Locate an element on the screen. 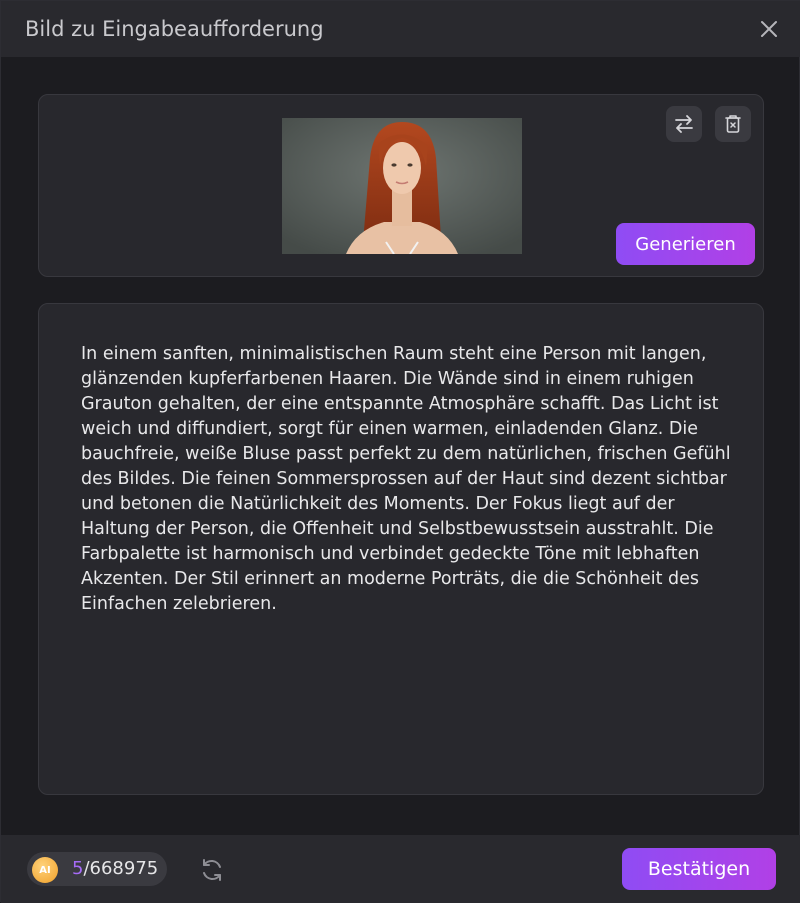  refresh-credits-button is located at coordinates (212, 870).